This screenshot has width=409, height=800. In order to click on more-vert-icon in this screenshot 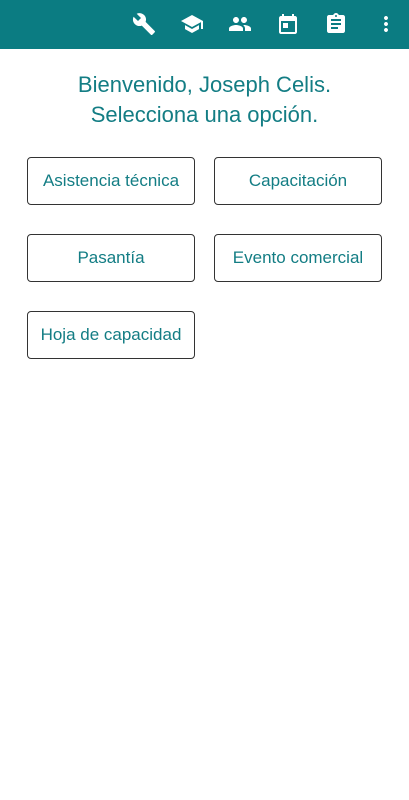, I will do `click(386, 24)`.